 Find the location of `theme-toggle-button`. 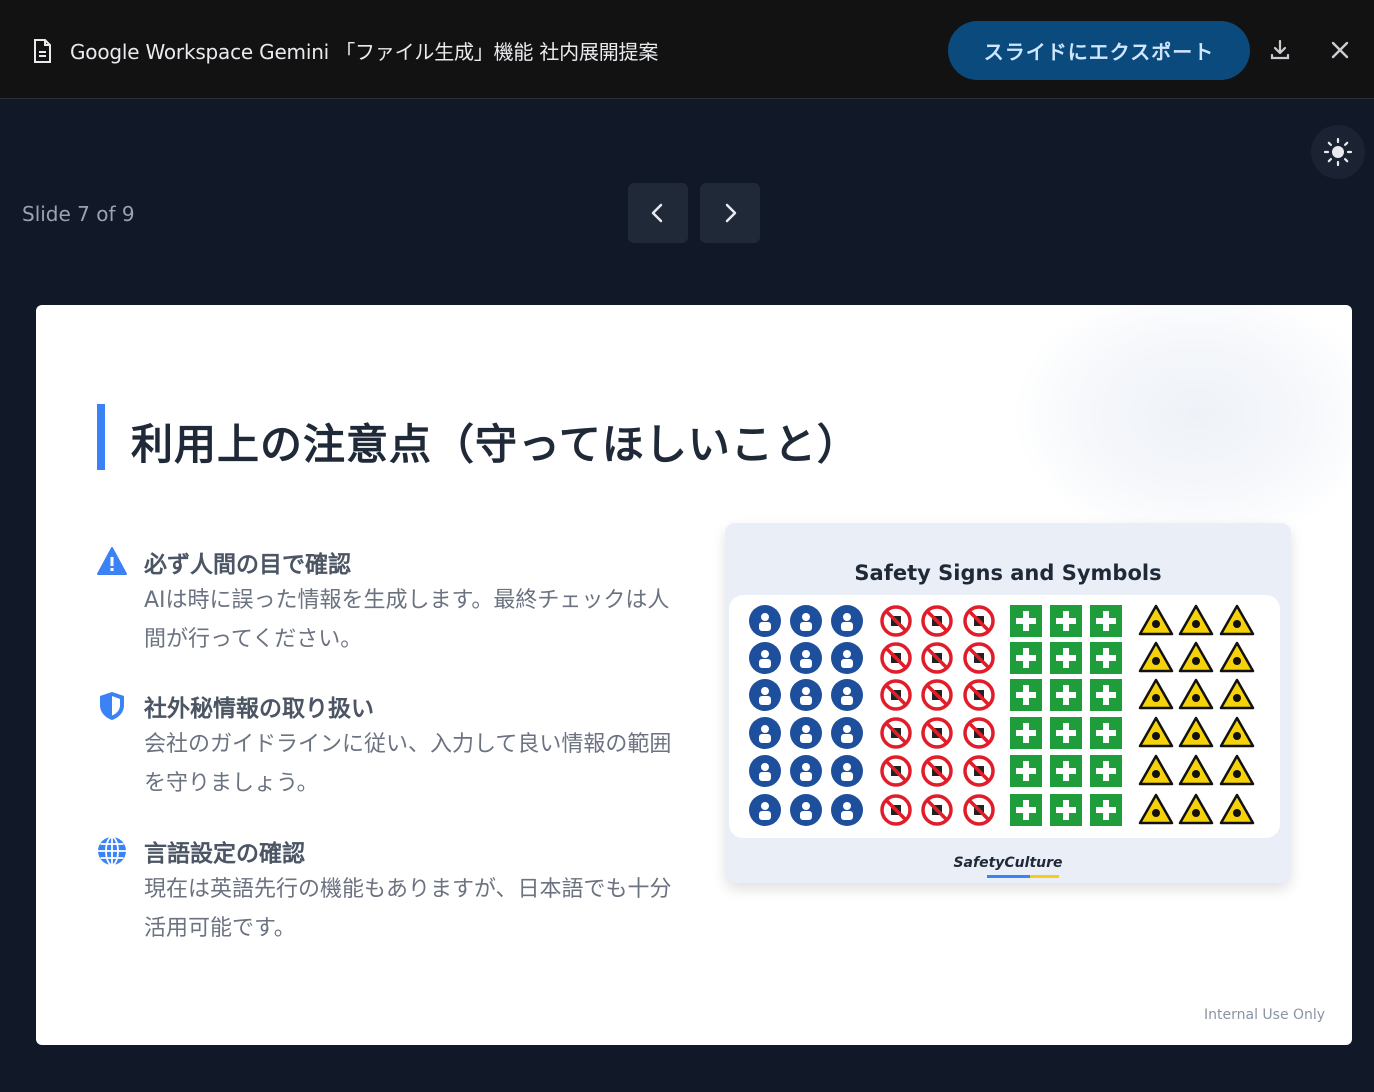

theme-toggle-button is located at coordinates (1338, 152).